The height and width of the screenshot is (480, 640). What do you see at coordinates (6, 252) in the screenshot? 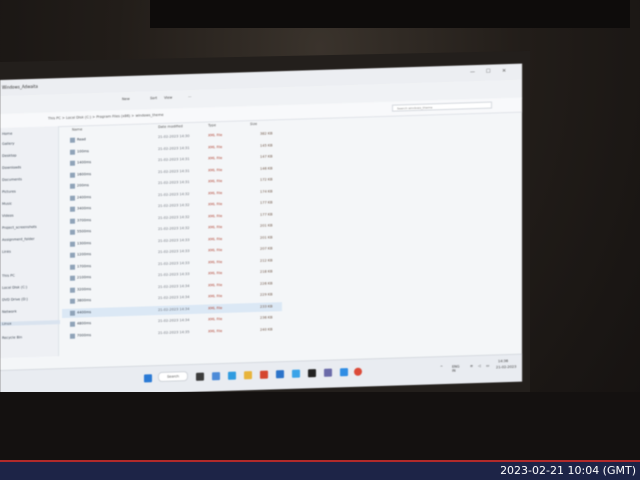
I see `sidebar-item-links: Links` at bounding box center [6, 252].